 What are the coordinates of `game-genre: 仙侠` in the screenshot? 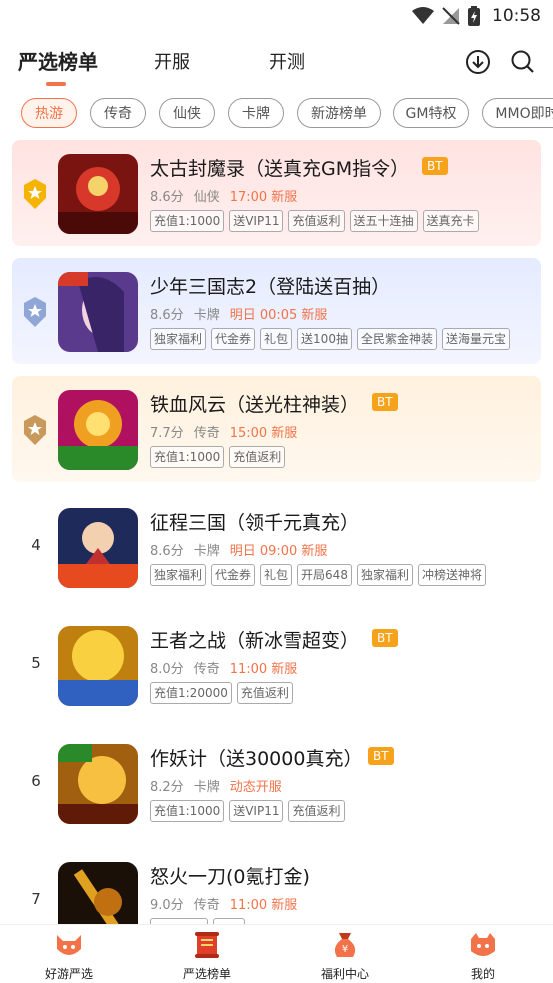 It's located at (206, 197).